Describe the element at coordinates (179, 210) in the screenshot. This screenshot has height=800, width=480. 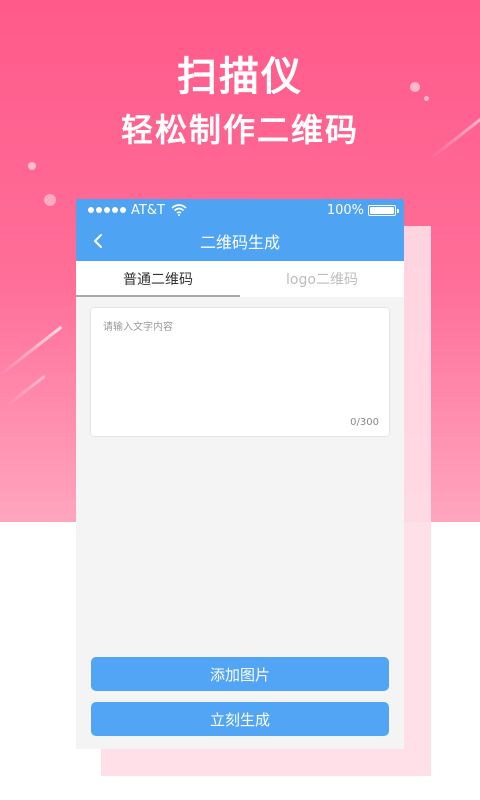
I see `wifi-icon` at that location.